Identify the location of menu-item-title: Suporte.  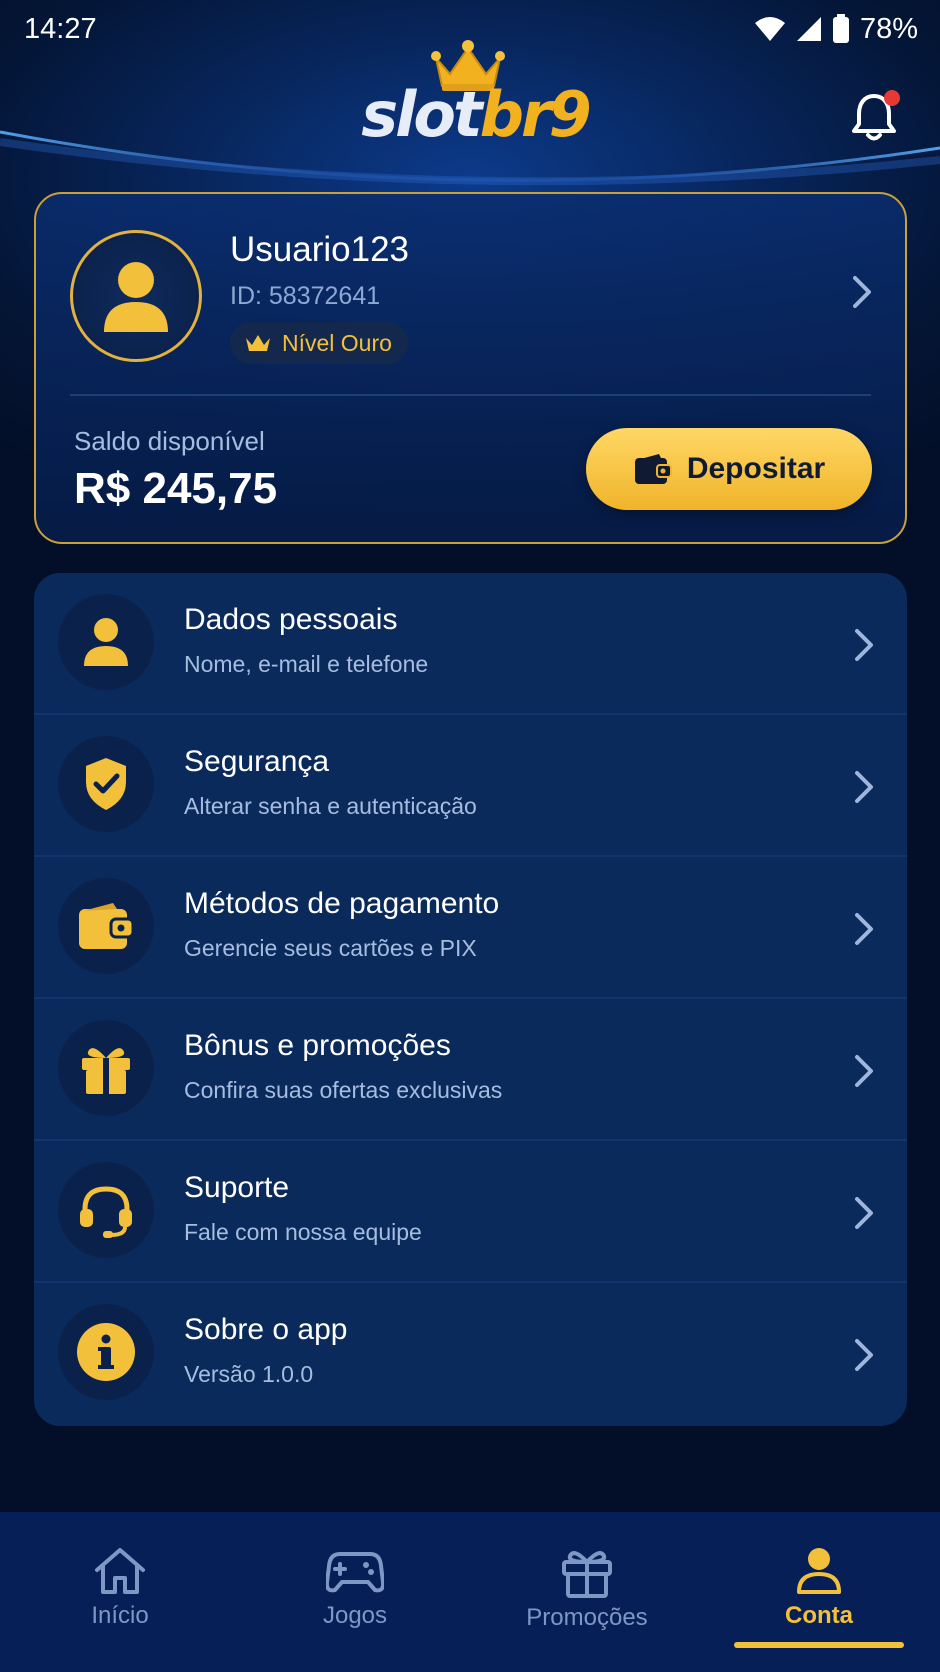
(237, 1187).